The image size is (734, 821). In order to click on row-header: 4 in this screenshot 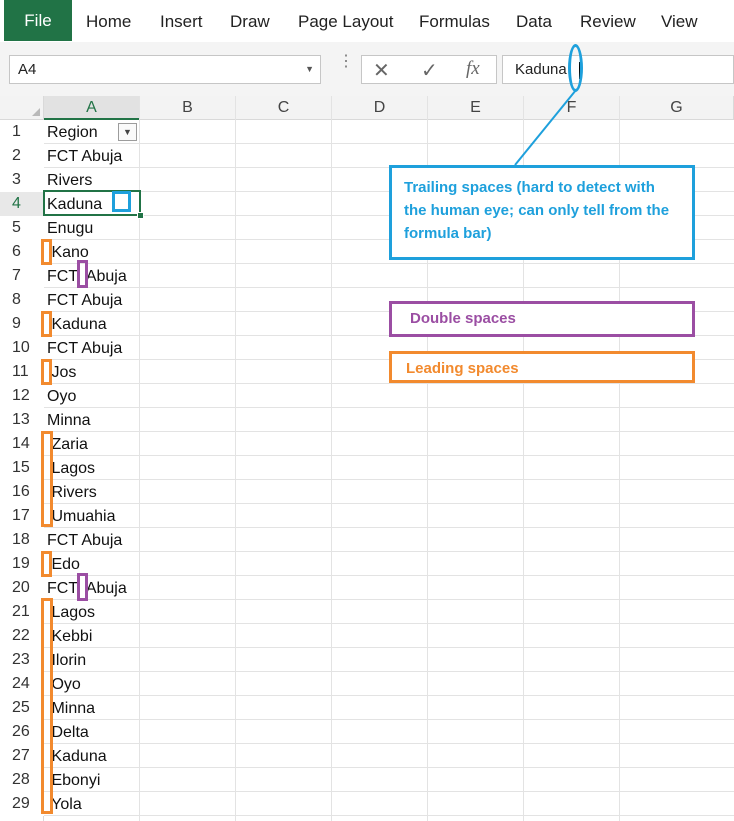, I will do `click(22, 204)`.